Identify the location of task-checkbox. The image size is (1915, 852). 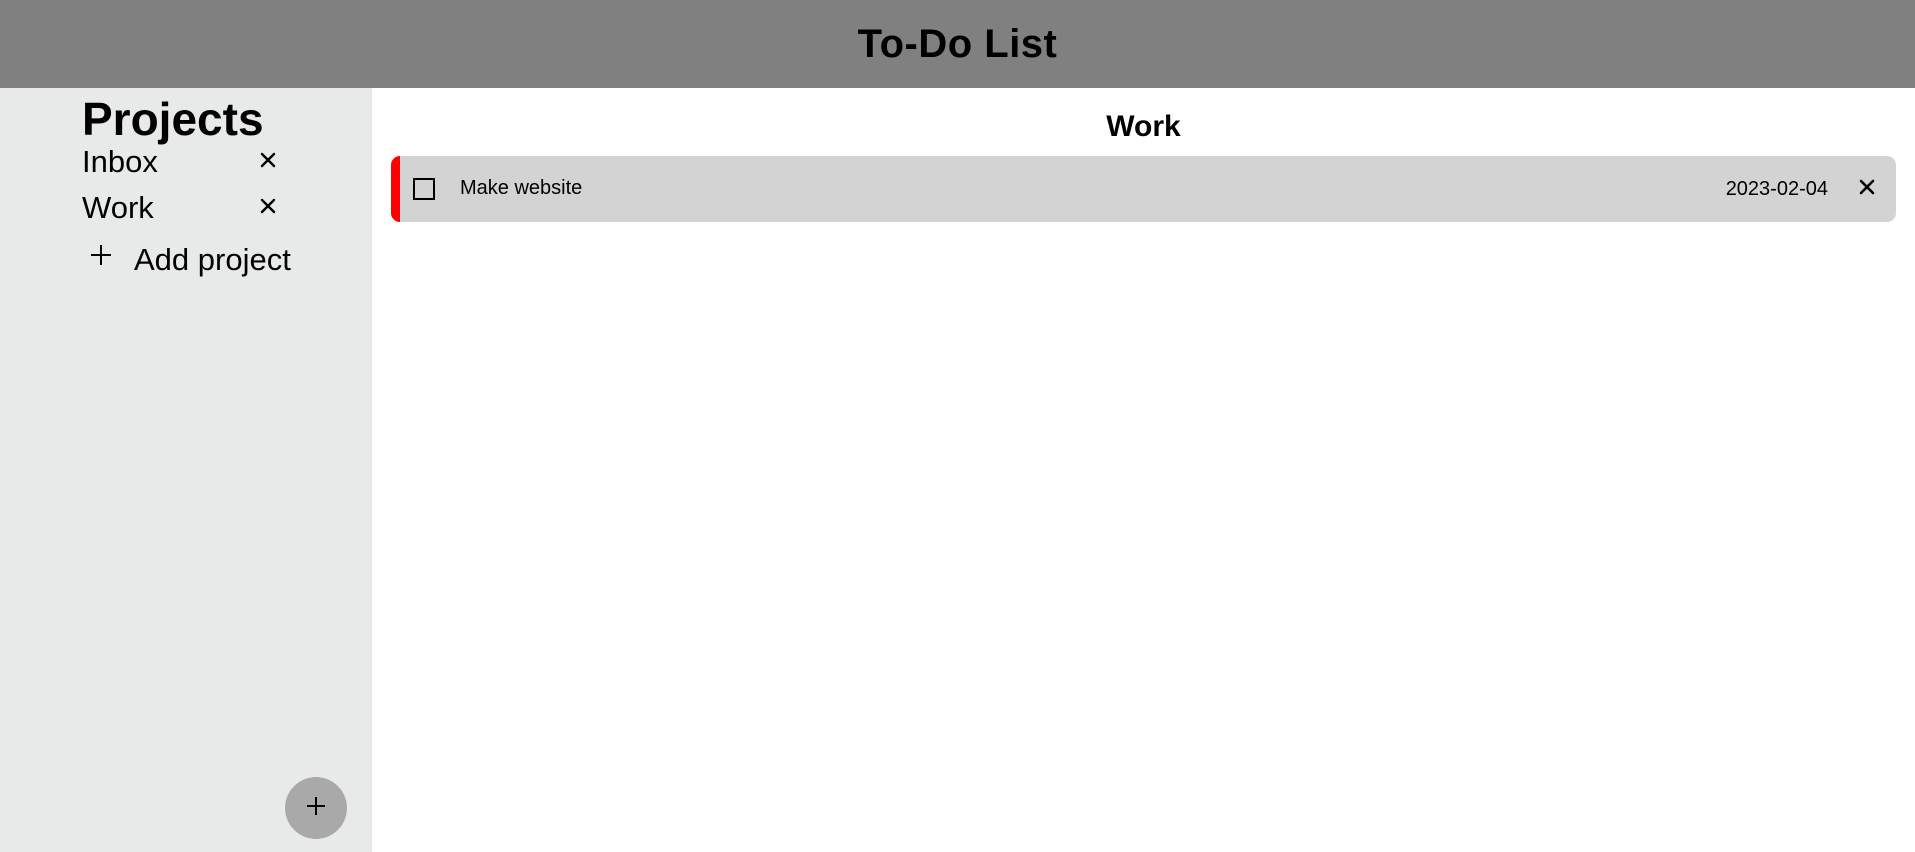
(424, 189).